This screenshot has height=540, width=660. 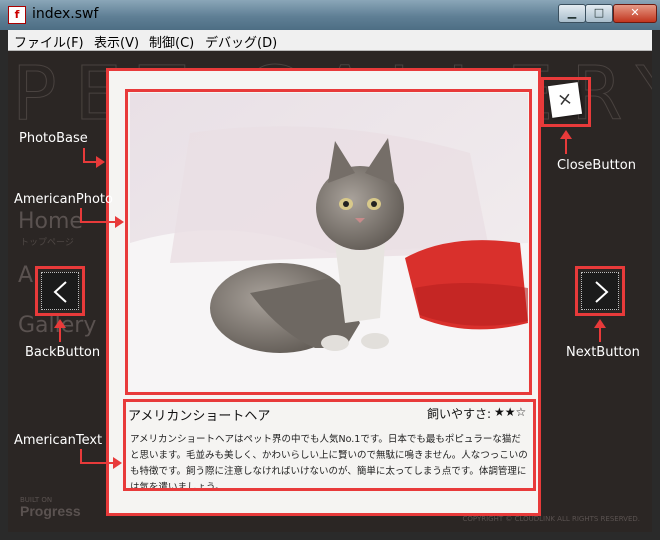 I want to click on arrow-next-v, so click(x=600, y=334).